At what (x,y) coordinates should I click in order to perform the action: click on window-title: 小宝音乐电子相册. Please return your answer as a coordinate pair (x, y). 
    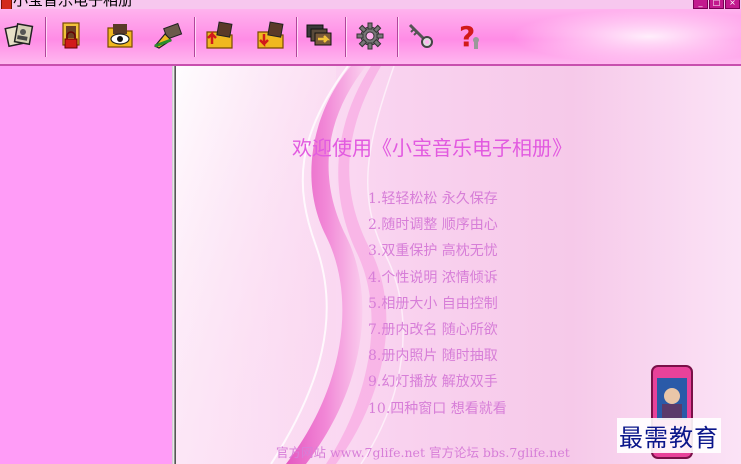
    Looking at the image, I should click on (73, 4).